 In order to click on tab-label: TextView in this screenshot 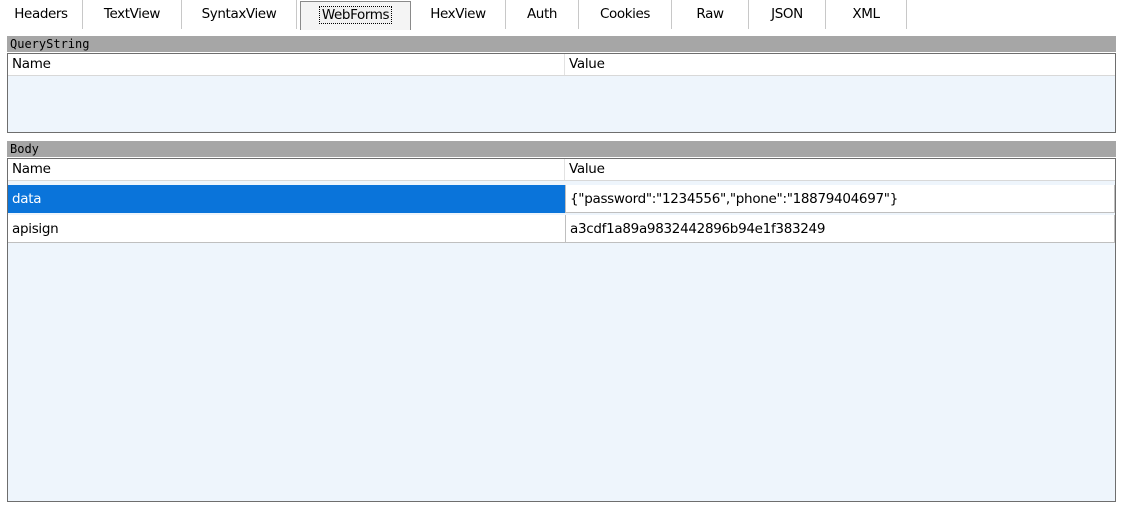, I will do `click(132, 14)`.